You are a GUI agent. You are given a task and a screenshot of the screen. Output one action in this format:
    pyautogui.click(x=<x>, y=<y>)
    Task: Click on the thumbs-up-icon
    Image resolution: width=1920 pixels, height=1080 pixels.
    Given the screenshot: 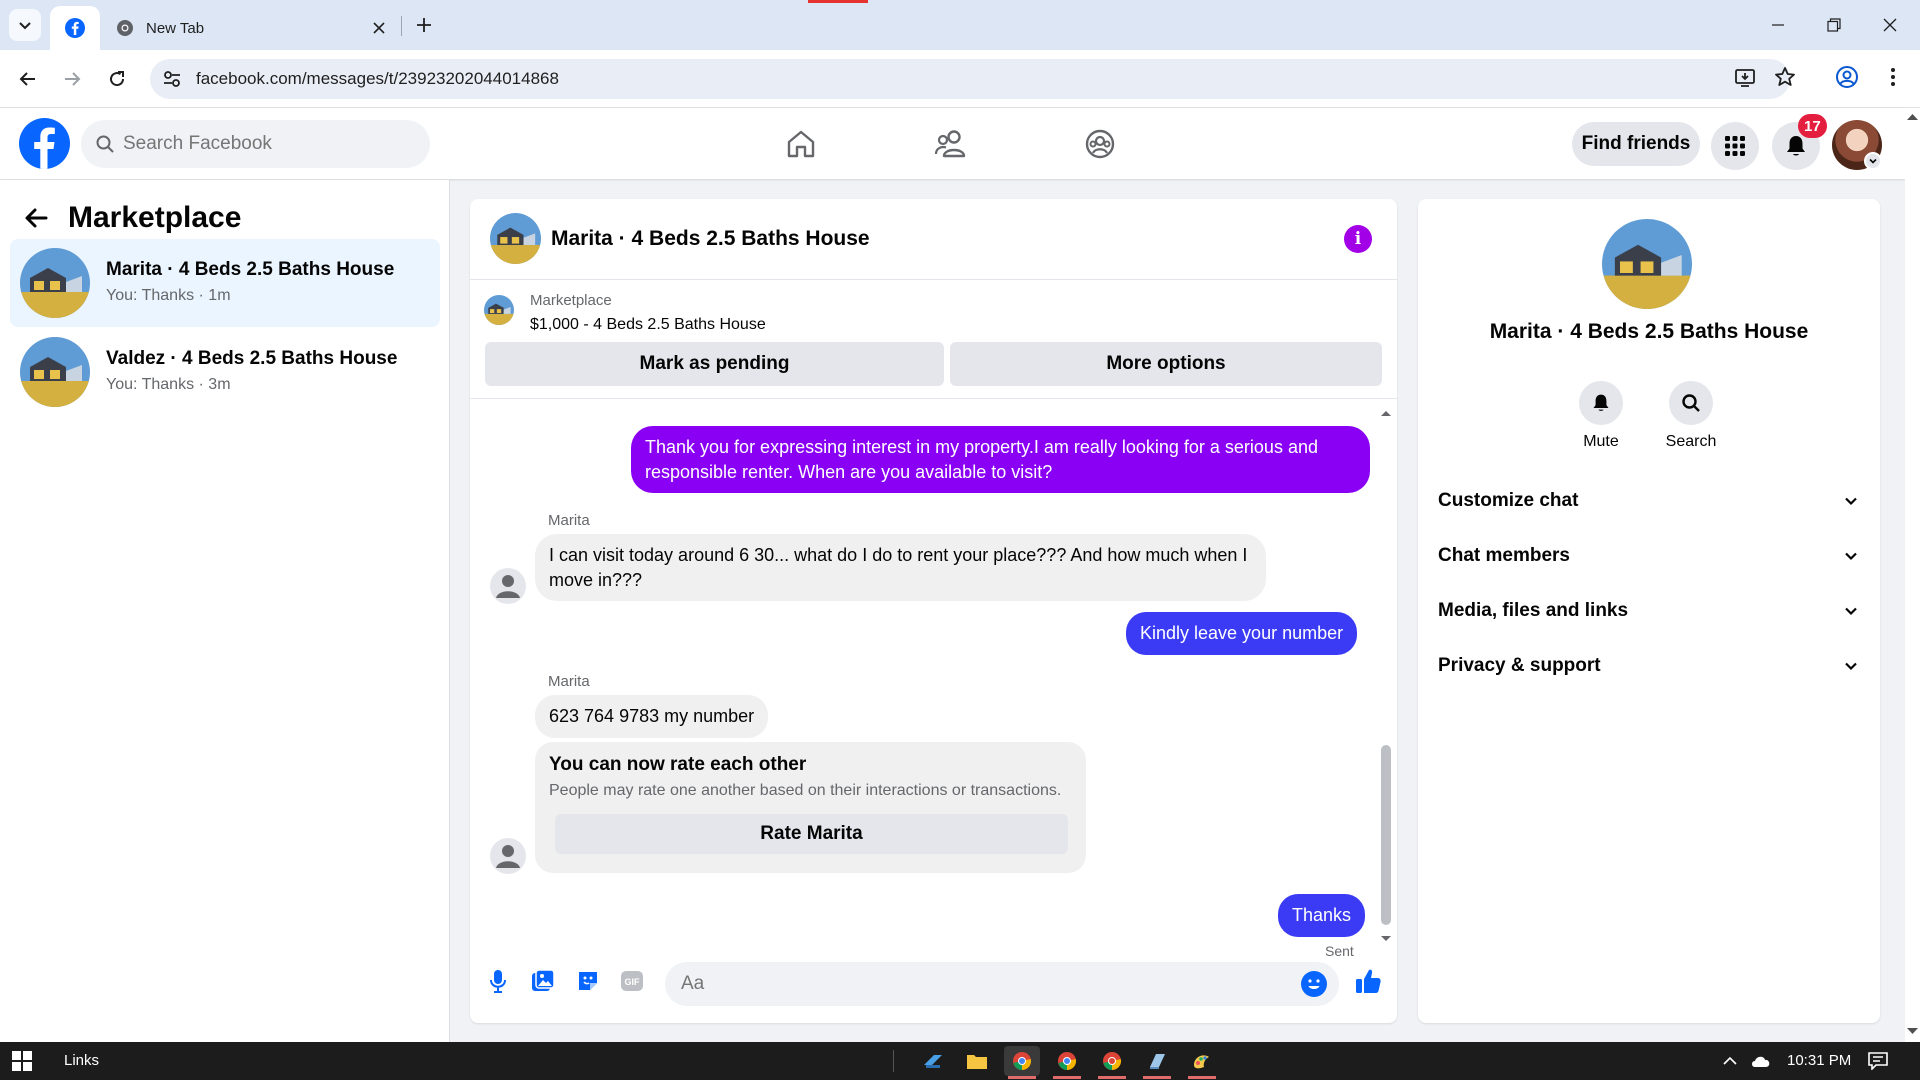 What is the action you would take?
    pyautogui.click(x=1368, y=981)
    